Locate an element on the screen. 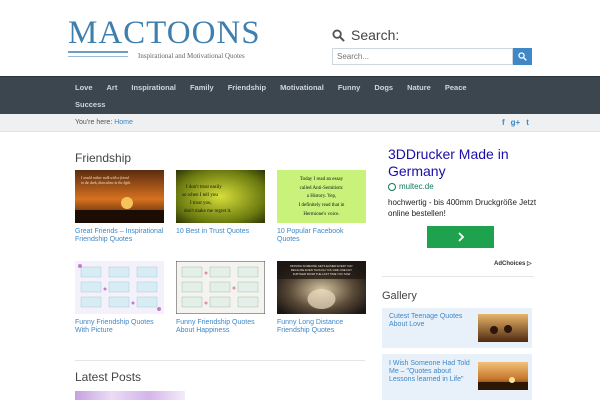 Image resolution: width=600 pixels, height=400 pixels. adchoices-label: AdChoices ▷ is located at coordinates (513, 263).